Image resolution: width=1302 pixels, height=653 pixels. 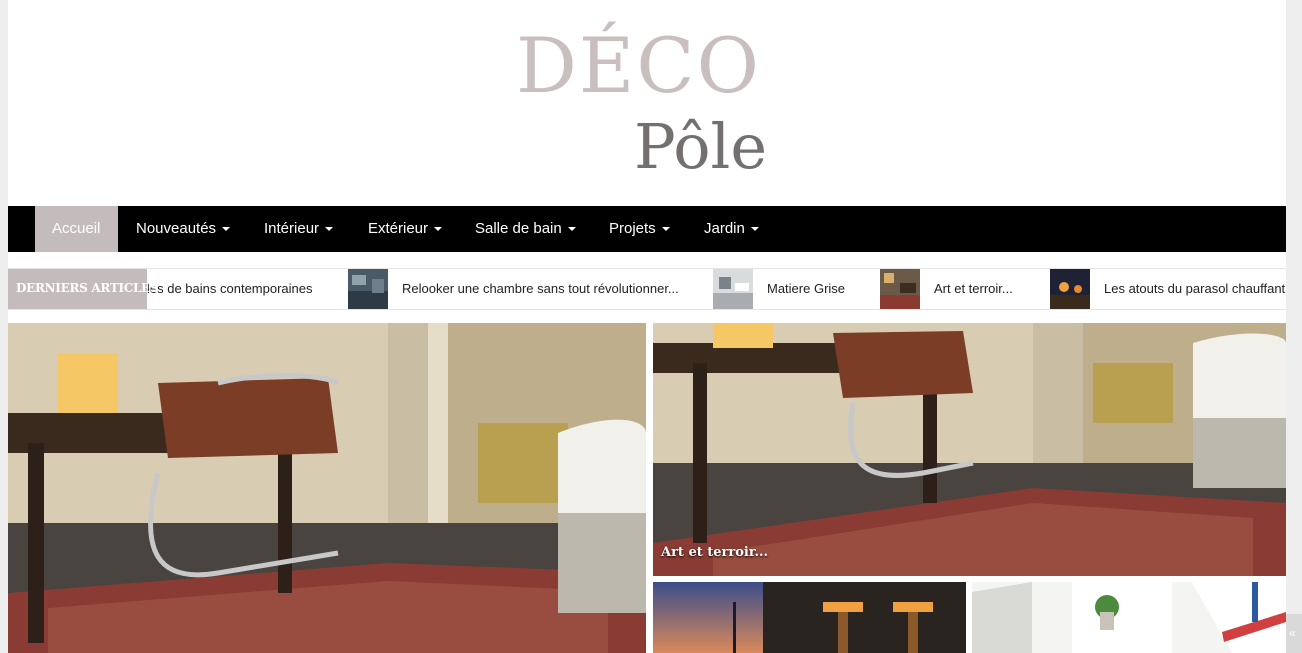 I want to click on staircase-photo, so click(x=1129, y=617).